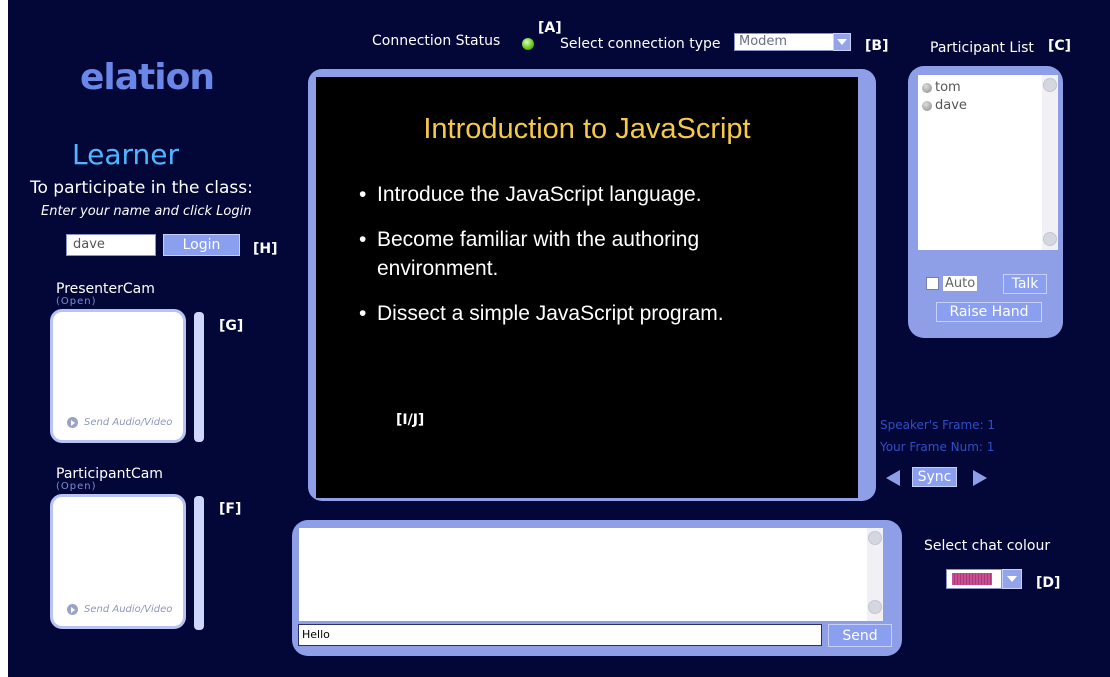 Image resolution: width=1110 pixels, height=677 pixels. Describe the element at coordinates (932, 283) in the screenshot. I see `auto-checkbox` at that location.